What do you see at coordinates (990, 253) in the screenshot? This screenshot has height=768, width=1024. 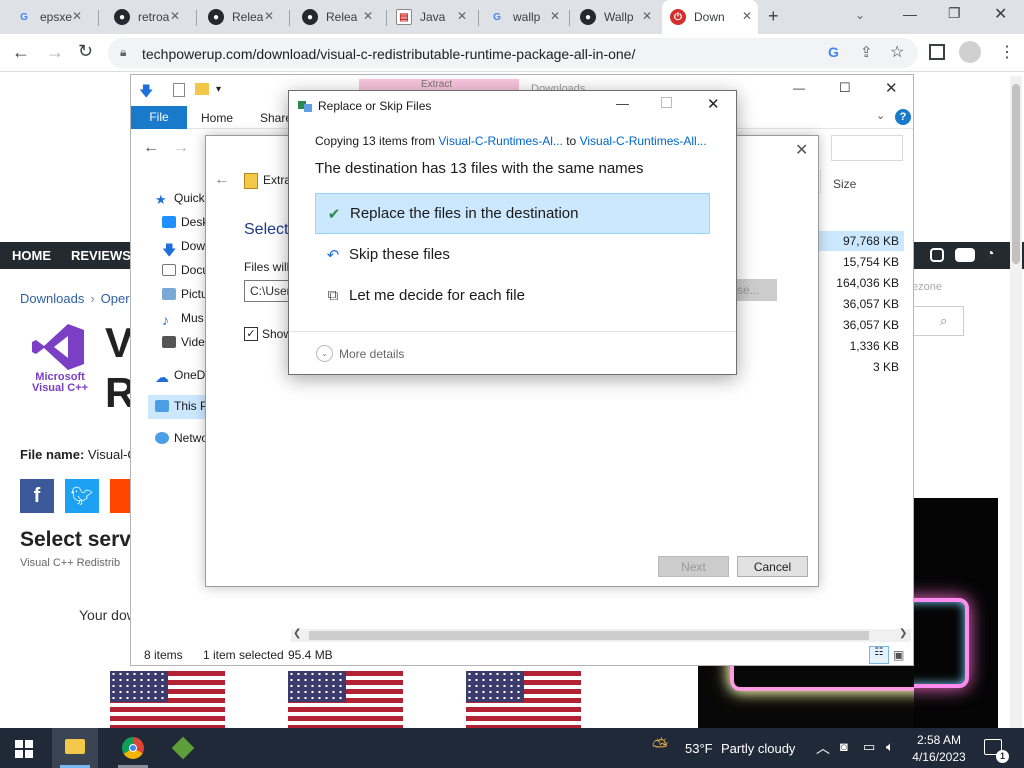 I see `rss-icon: ◔` at bounding box center [990, 253].